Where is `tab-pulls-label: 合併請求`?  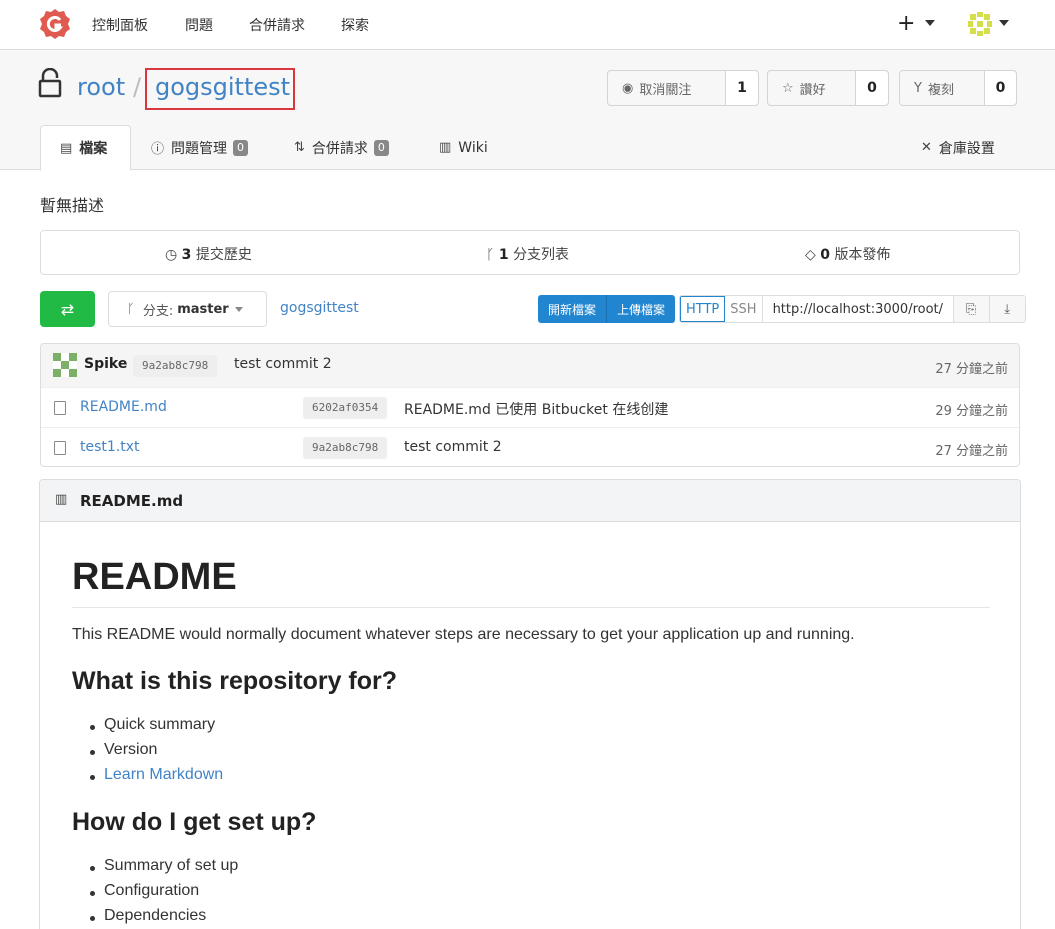 tab-pulls-label: 合併請求 is located at coordinates (339, 148).